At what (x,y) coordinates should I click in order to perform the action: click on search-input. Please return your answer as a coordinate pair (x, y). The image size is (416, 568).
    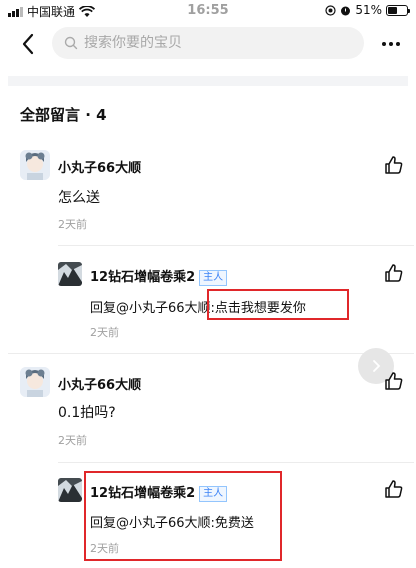
    Looking at the image, I should click on (214, 43).